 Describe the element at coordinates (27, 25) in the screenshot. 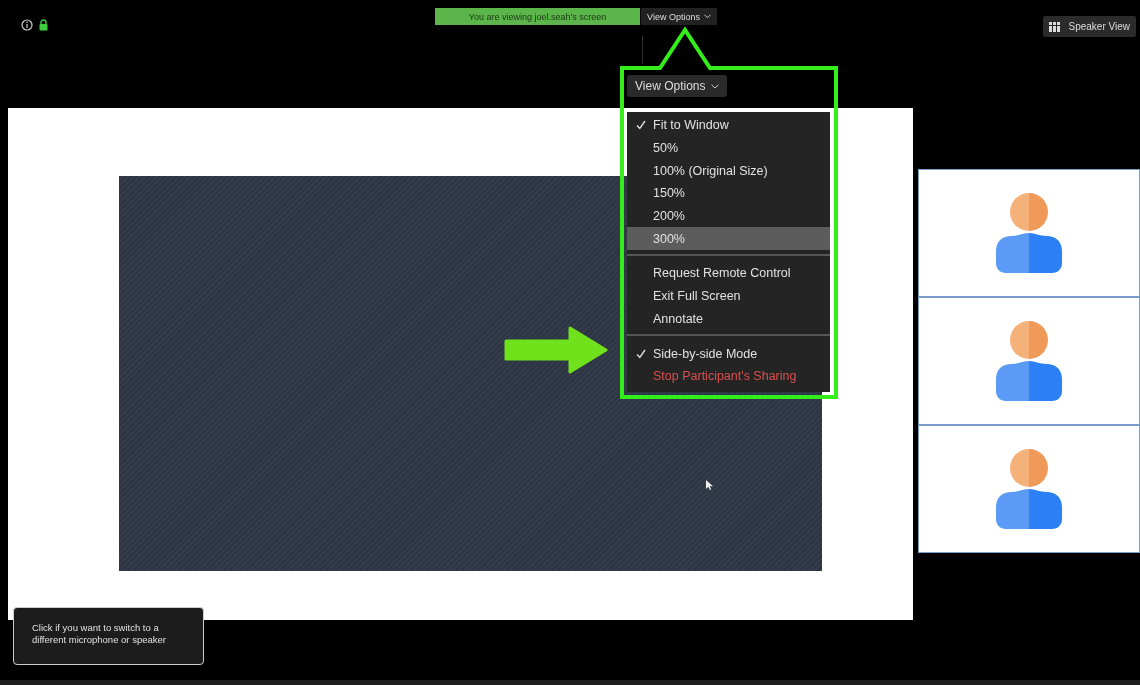

I see `info-icon` at that location.